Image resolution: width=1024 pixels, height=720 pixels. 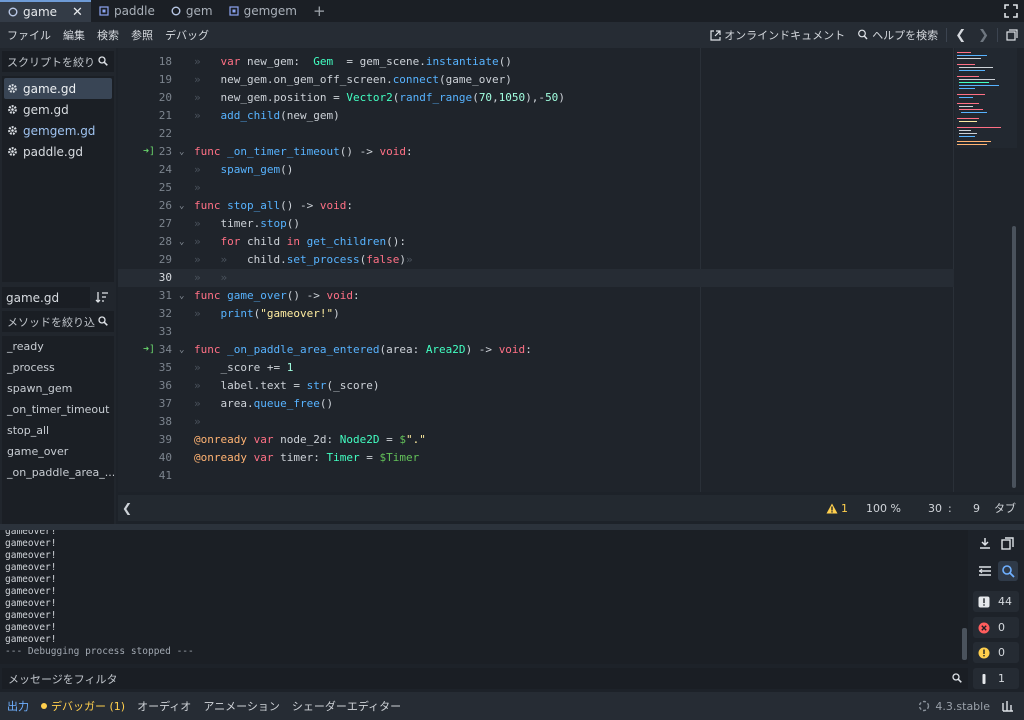 What do you see at coordinates (12, 130) in the screenshot?
I see `gear-icon` at bounding box center [12, 130].